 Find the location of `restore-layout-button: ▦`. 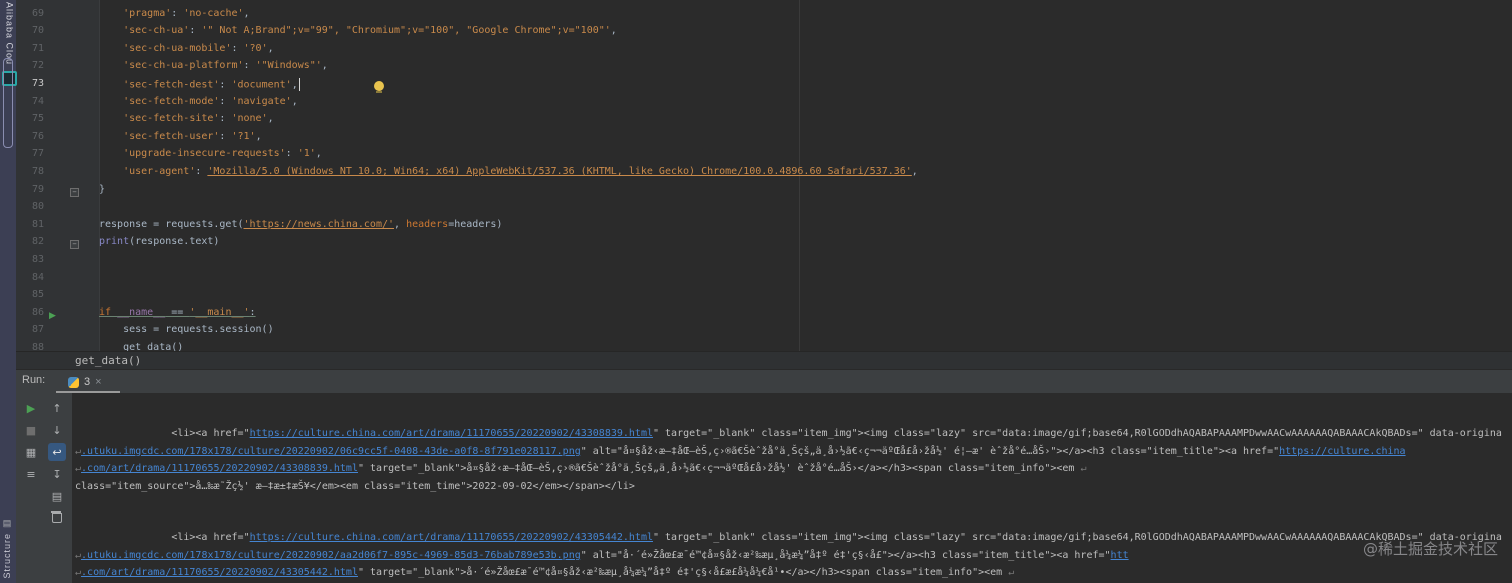

restore-layout-button: ▦ is located at coordinates (31, 452).